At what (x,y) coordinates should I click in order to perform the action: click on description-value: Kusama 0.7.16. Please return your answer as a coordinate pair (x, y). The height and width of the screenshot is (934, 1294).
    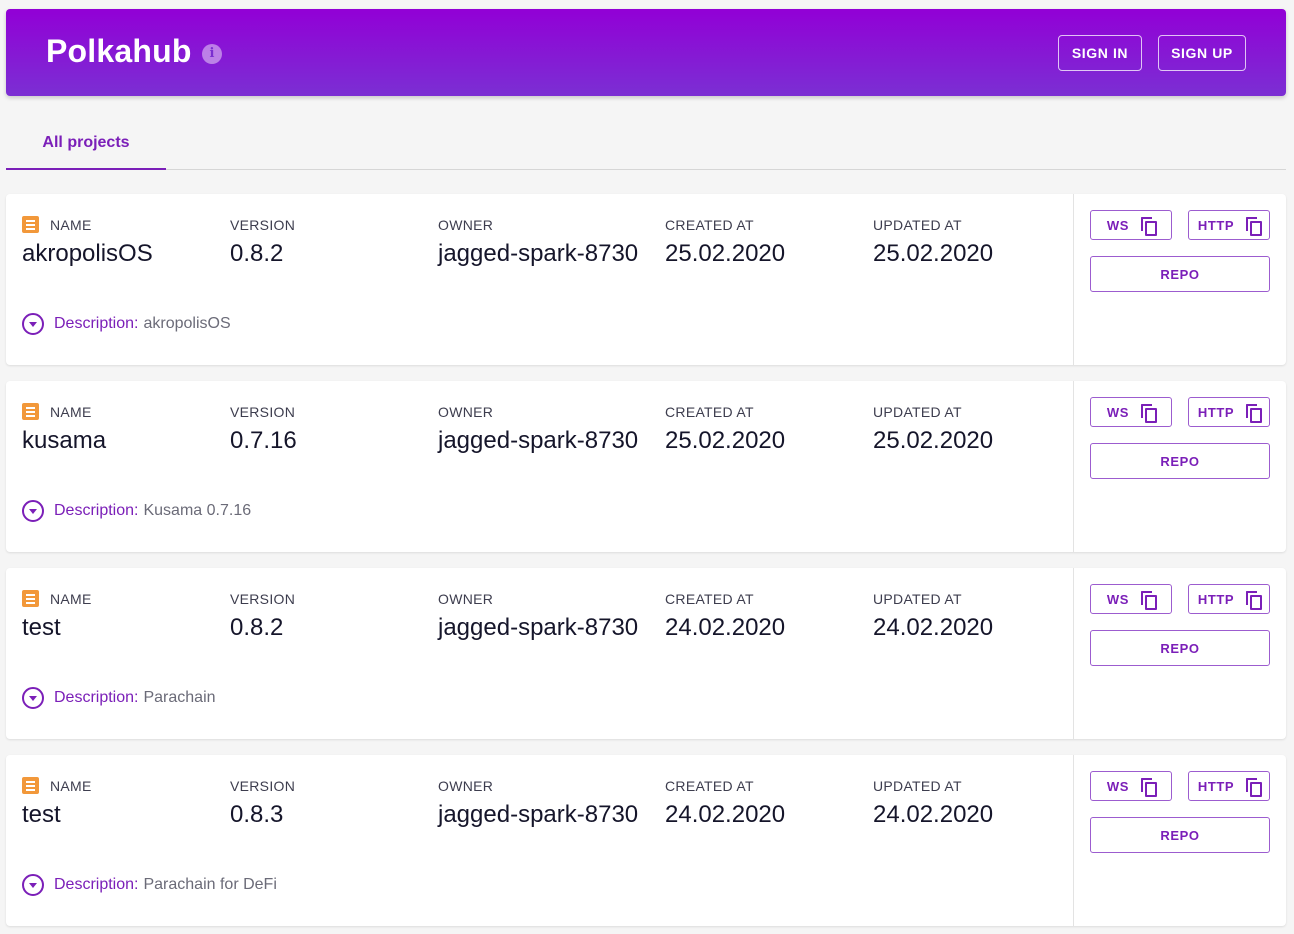
    Looking at the image, I should click on (197, 510).